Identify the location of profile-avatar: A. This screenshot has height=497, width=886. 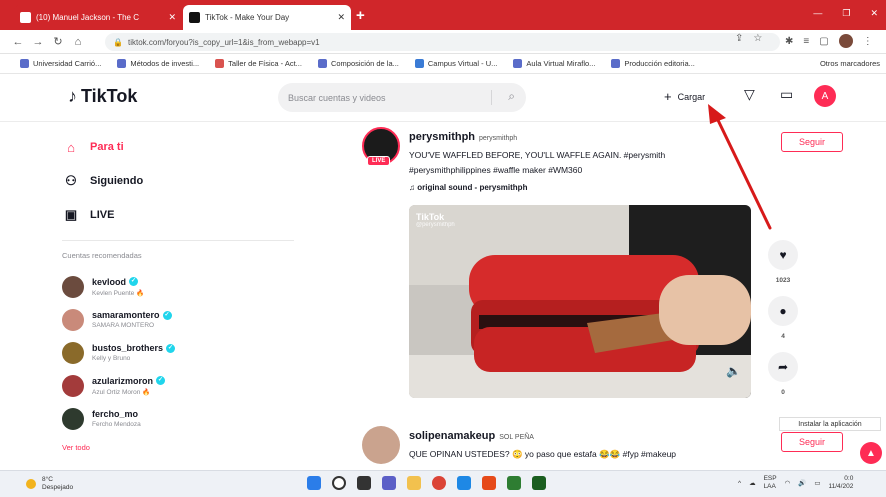
(825, 96).